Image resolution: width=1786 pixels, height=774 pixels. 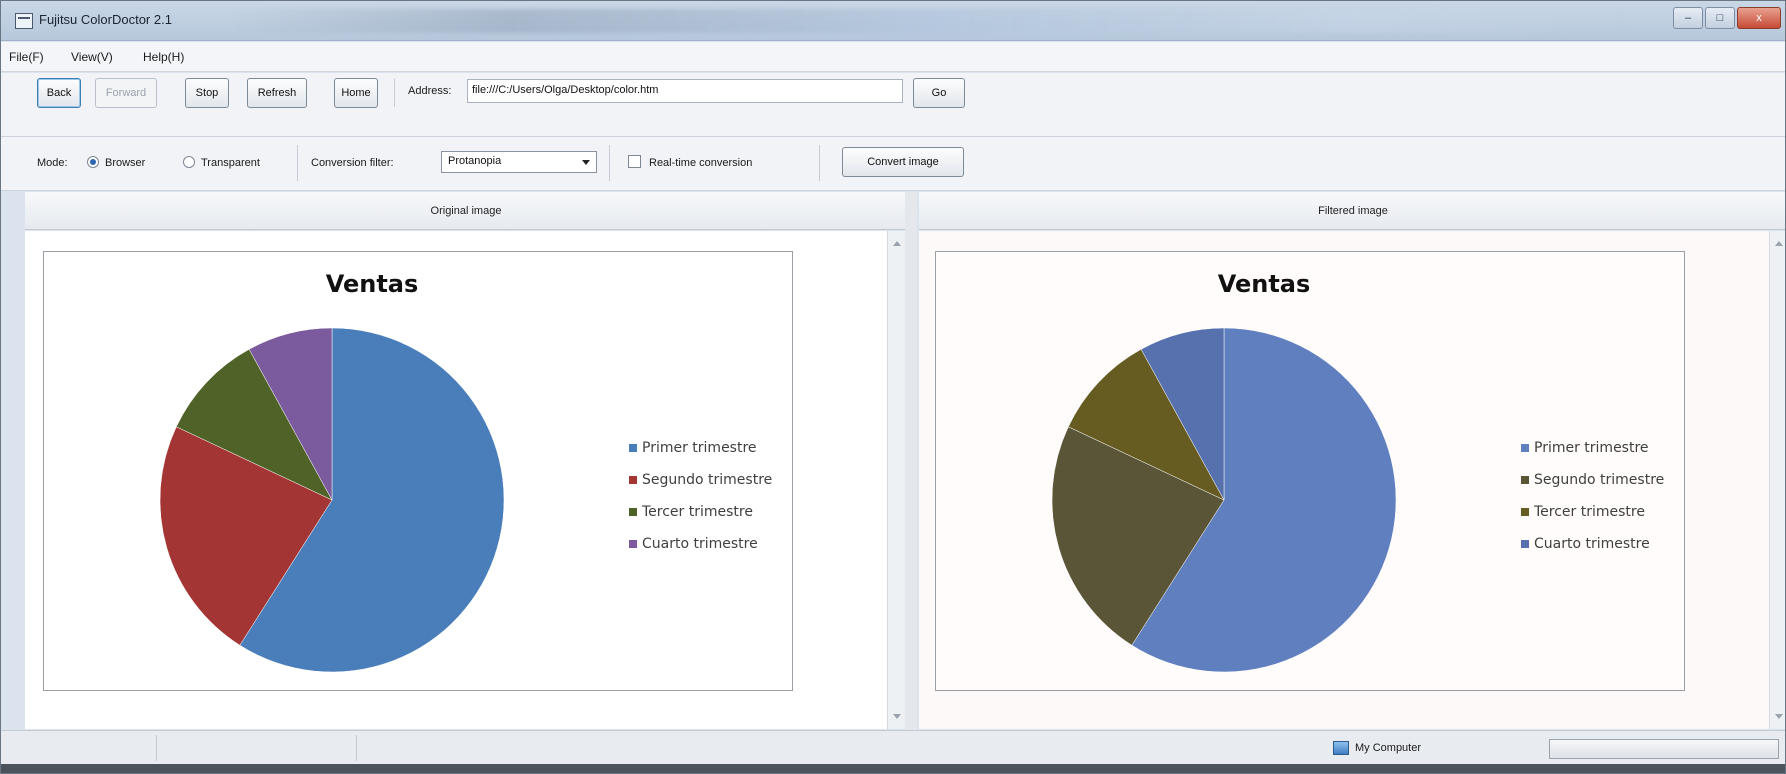 What do you see at coordinates (352, 163) in the screenshot?
I see `conversion-filter-label: Conversion filter:` at bounding box center [352, 163].